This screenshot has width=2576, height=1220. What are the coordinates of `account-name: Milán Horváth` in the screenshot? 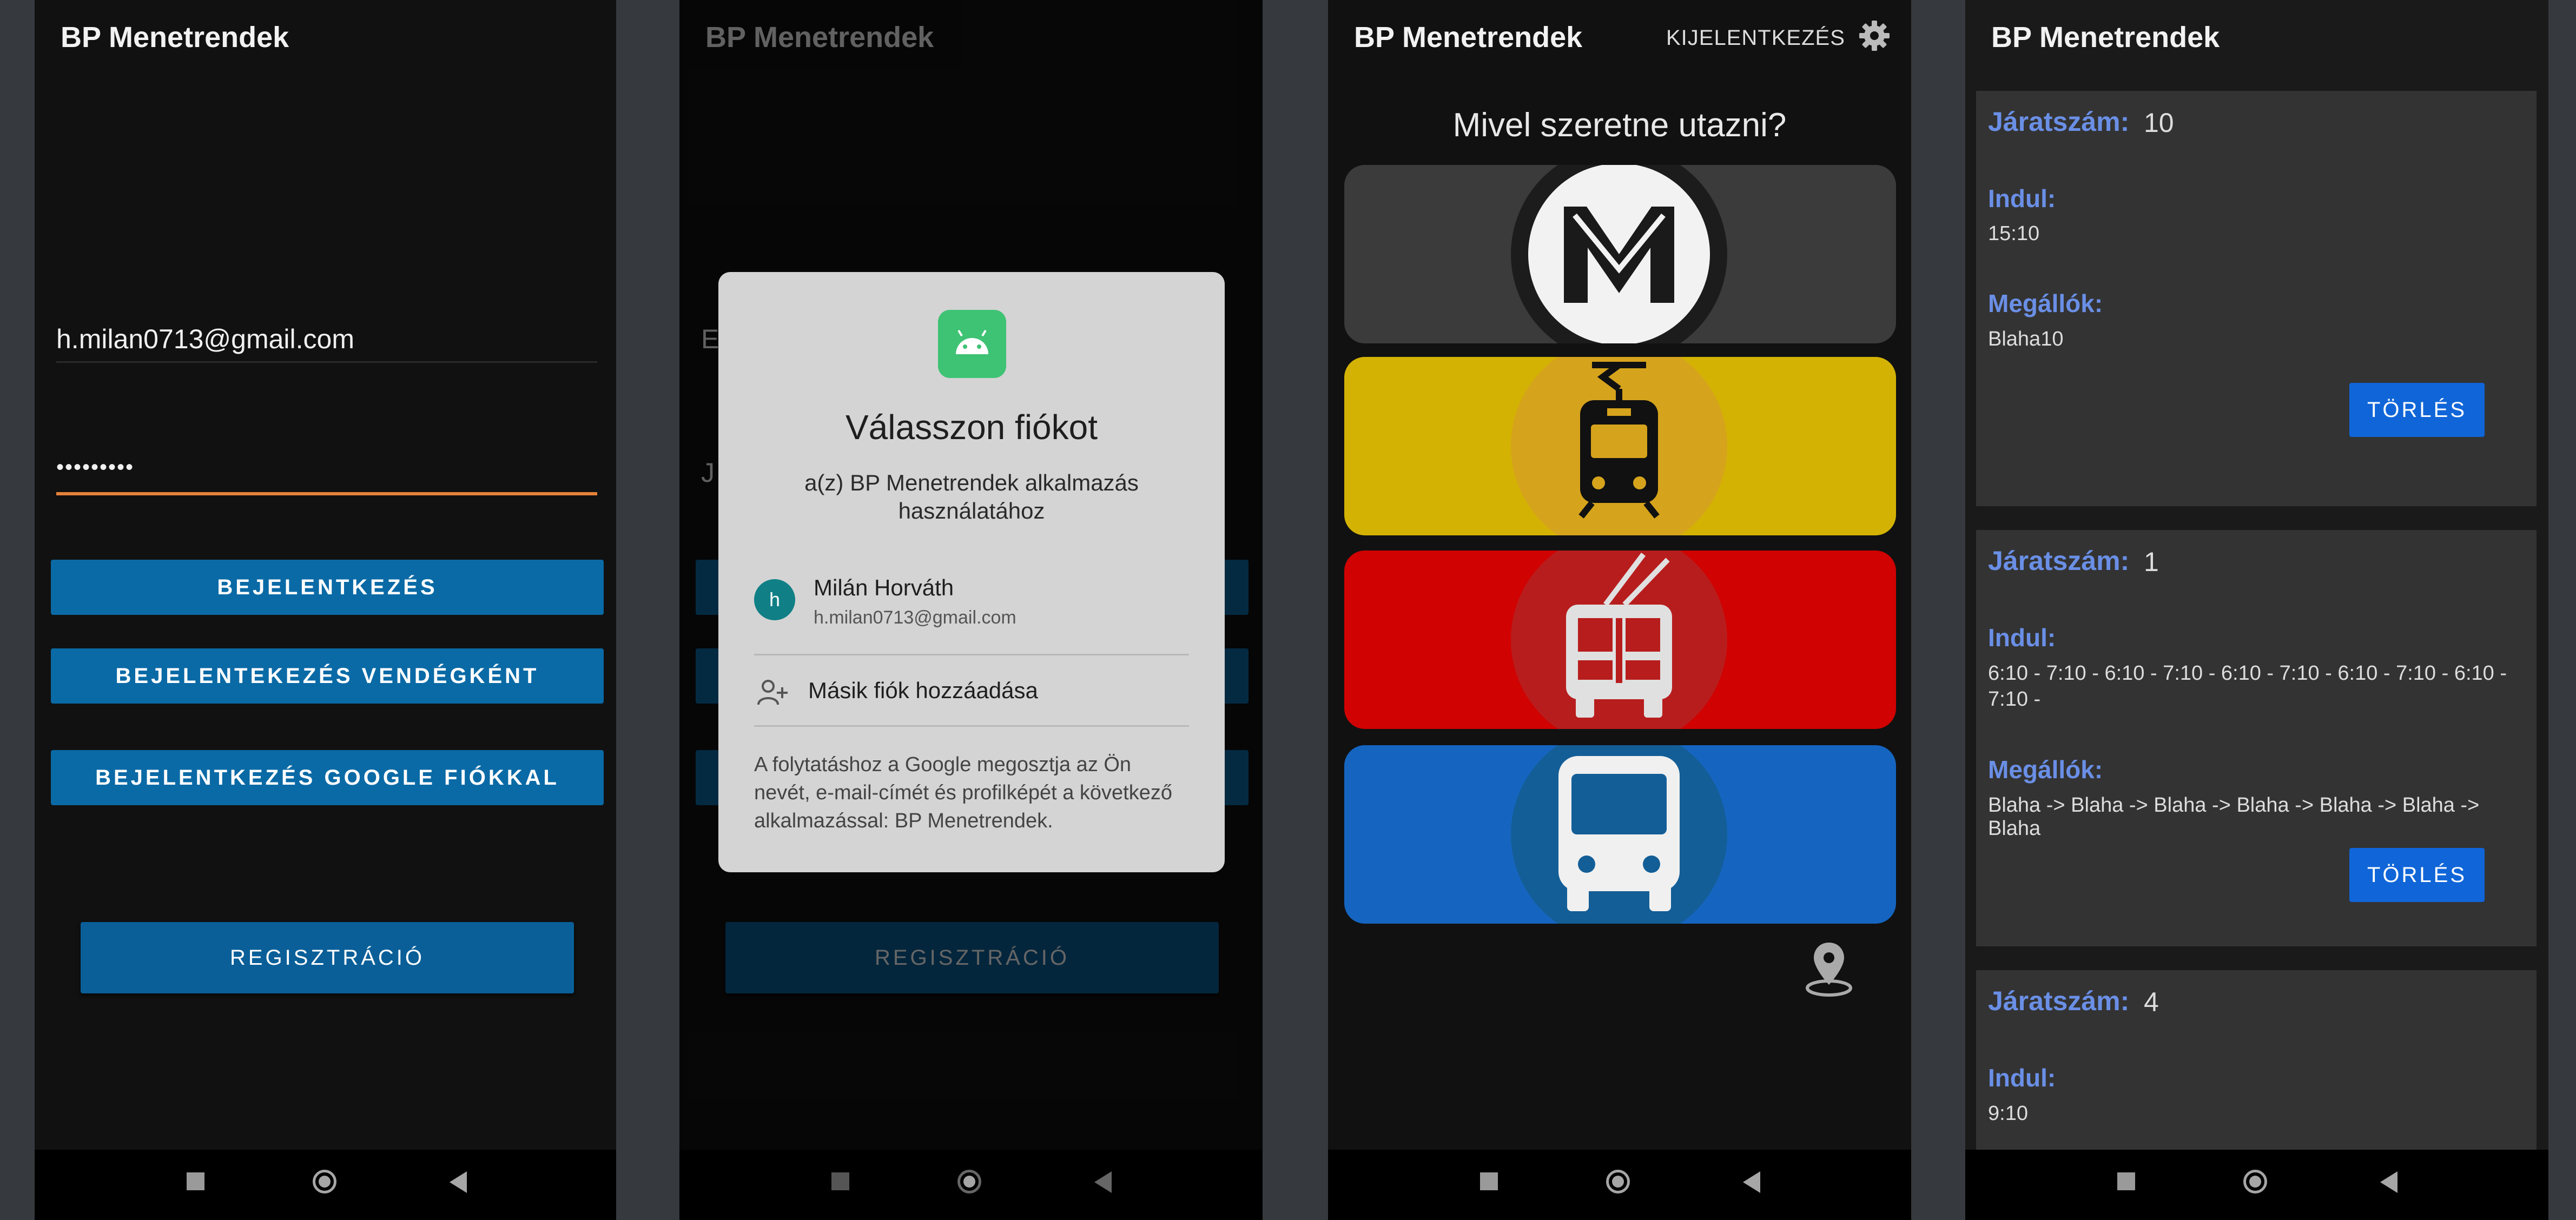 It's located at (884, 587).